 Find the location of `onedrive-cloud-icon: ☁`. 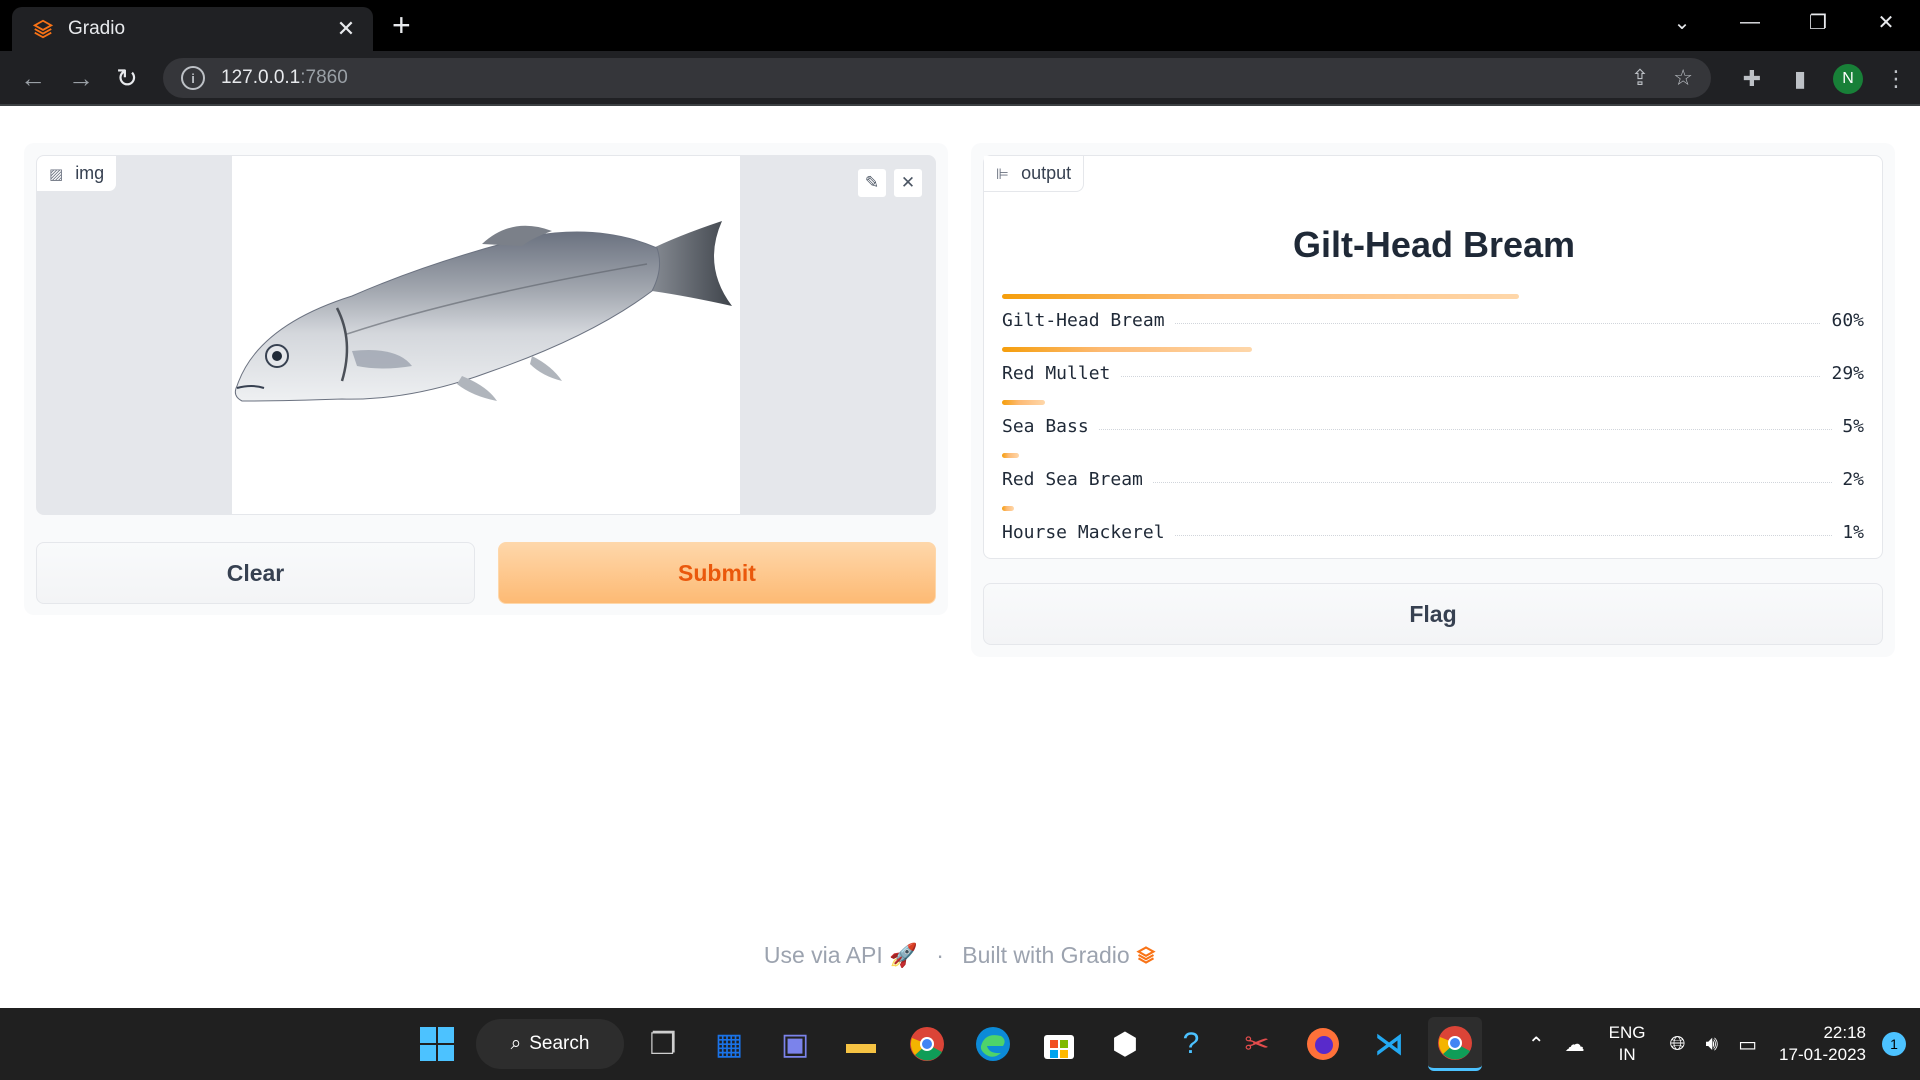

onedrive-cloud-icon: ☁ is located at coordinates (1575, 1044).